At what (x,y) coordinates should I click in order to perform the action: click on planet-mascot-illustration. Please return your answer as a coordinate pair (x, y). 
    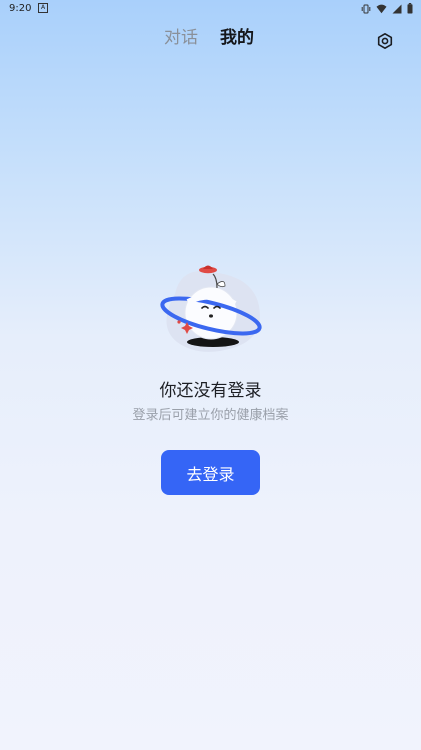
    Looking at the image, I should click on (211, 311).